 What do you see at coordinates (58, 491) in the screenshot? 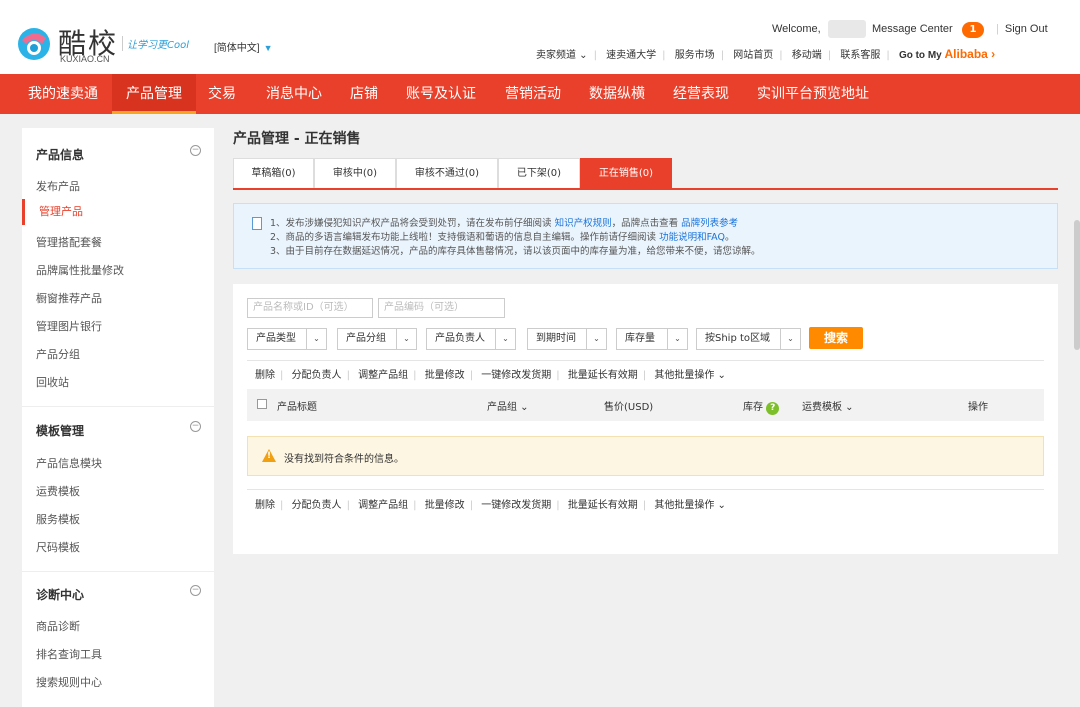
I see `sidebar-item-shipping-template: 运费模板` at bounding box center [58, 491].